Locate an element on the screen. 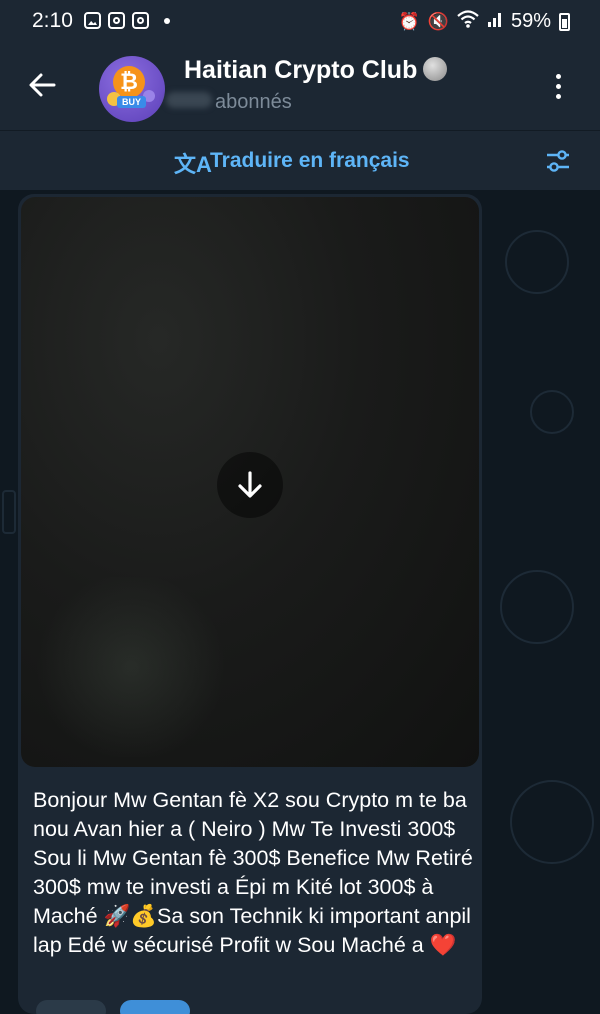 The width and height of the screenshot is (600, 1014). reactions-row is located at coordinates (113, 1007).